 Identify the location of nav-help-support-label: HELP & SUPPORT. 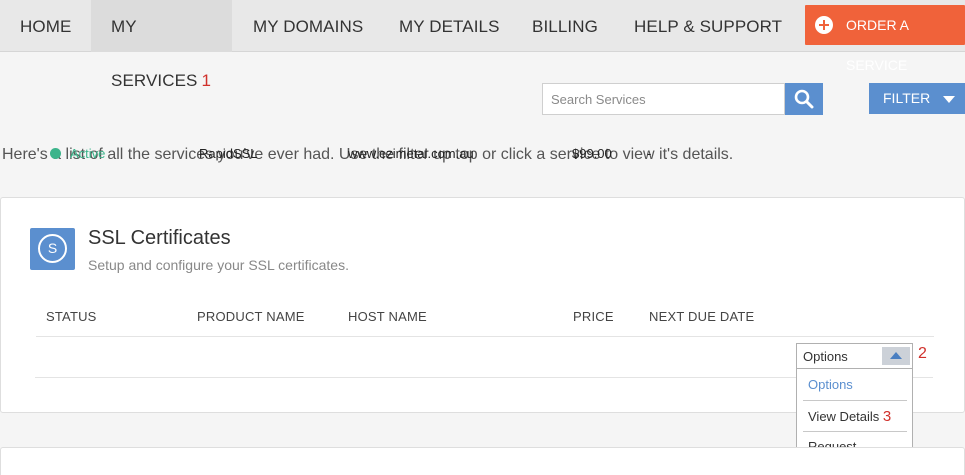
(708, 26).